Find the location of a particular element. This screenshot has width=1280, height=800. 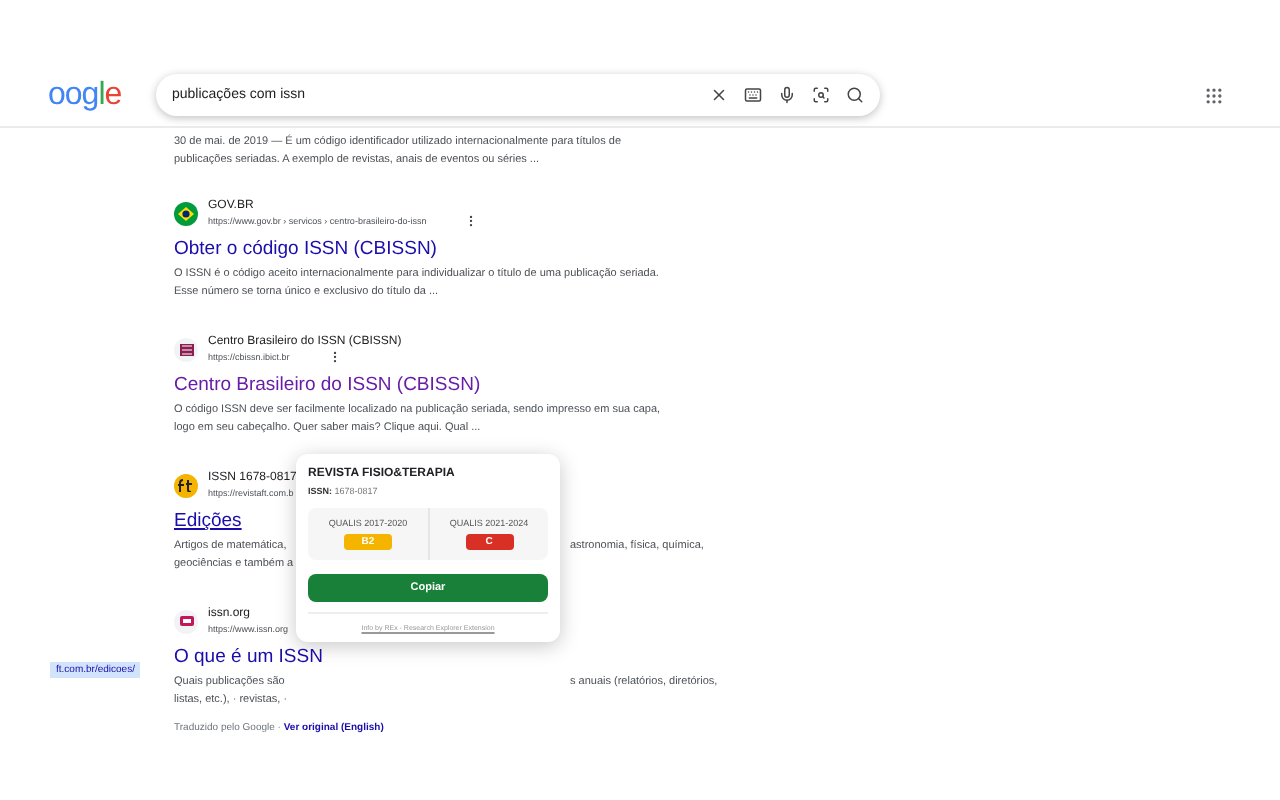

flag-icon is located at coordinates (186, 213).